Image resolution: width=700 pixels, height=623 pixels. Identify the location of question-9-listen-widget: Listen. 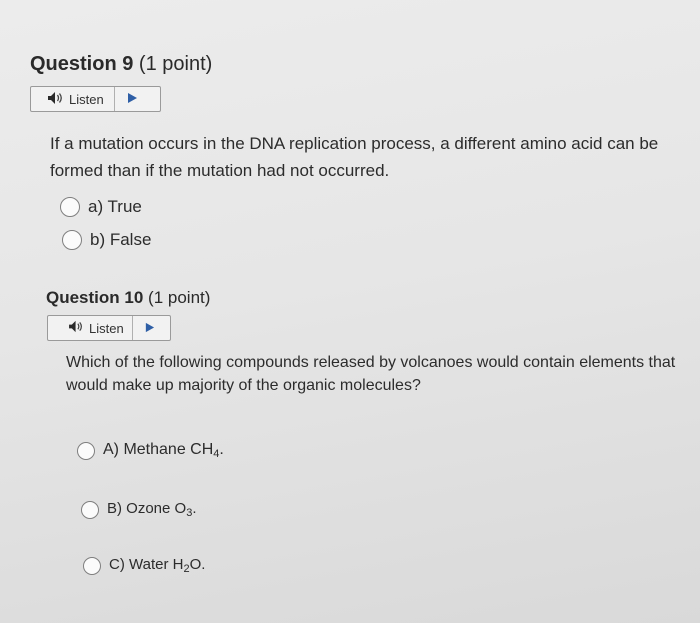
(95, 99).